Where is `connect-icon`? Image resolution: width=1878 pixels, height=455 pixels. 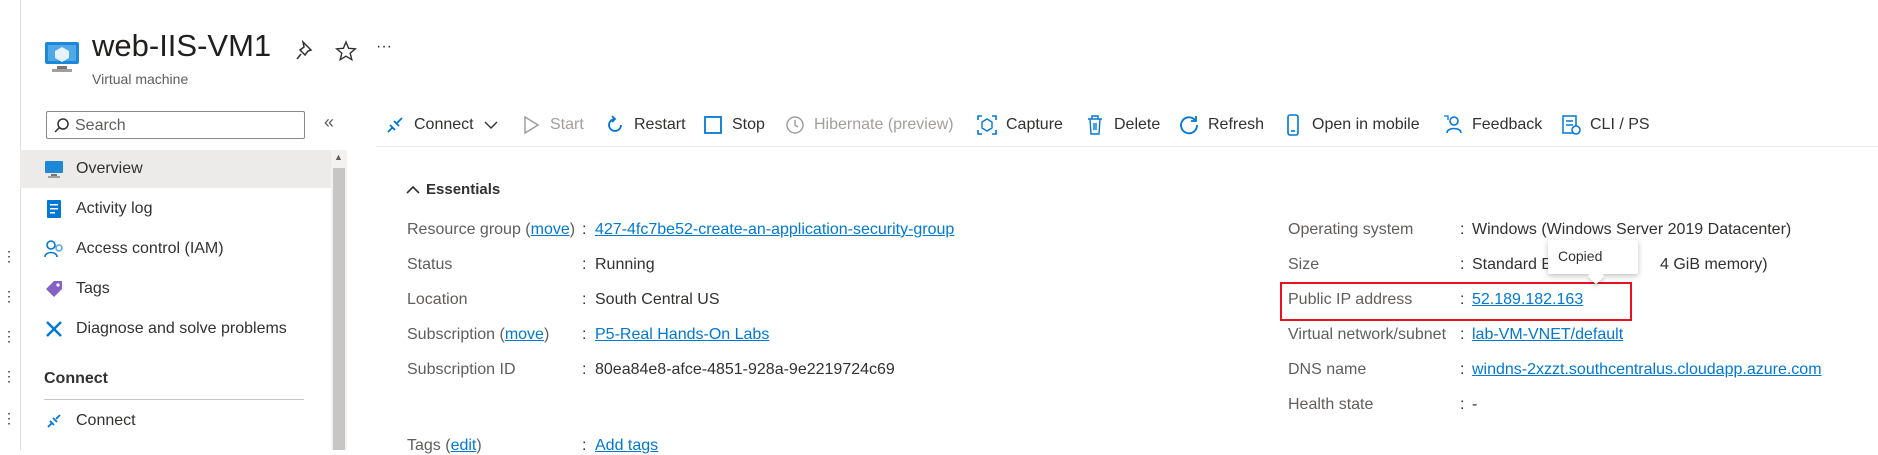 connect-icon is located at coordinates (395, 125).